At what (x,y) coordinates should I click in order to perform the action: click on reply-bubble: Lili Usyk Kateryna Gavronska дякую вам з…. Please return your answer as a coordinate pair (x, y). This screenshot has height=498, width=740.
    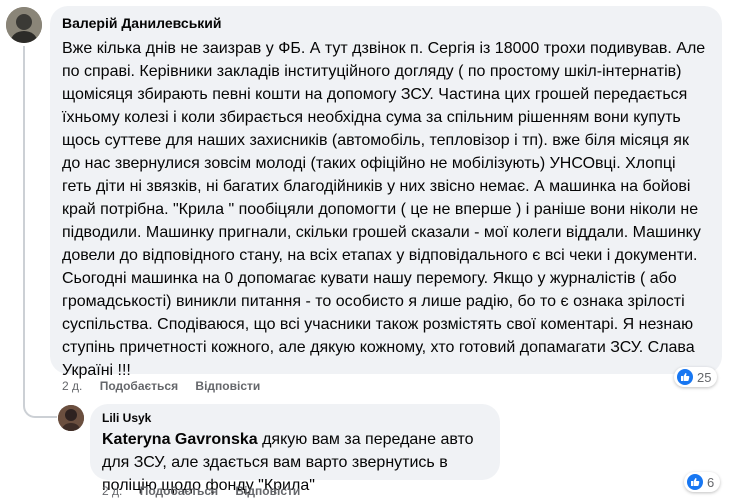
    Looking at the image, I should click on (295, 449).